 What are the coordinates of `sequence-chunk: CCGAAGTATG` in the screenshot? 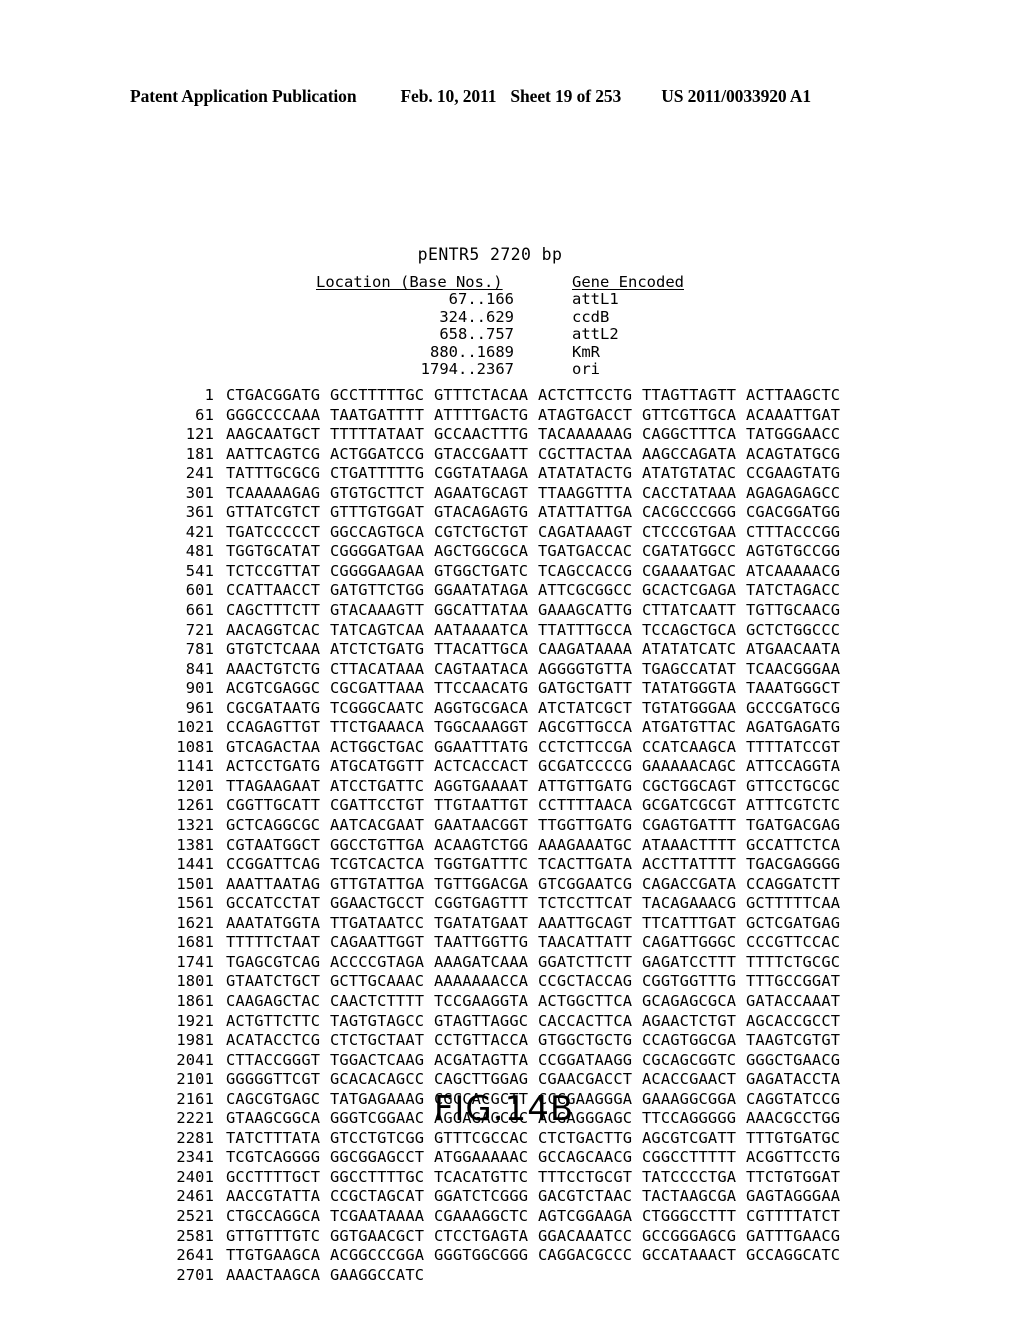 It's located at (793, 473).